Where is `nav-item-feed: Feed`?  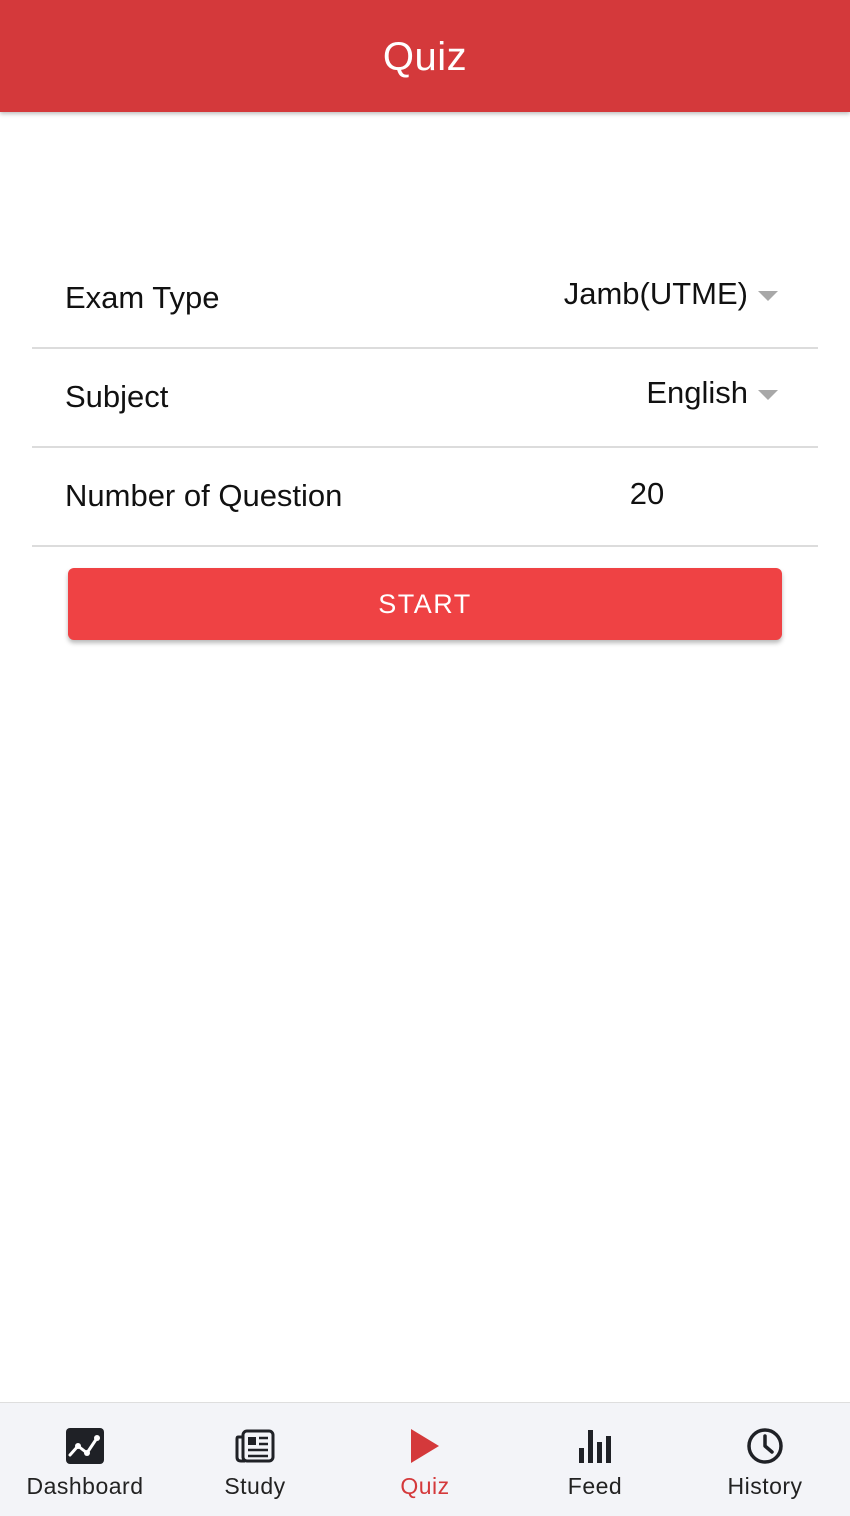
nav-item-feed: Feed is located at coordinates (595, 1459).